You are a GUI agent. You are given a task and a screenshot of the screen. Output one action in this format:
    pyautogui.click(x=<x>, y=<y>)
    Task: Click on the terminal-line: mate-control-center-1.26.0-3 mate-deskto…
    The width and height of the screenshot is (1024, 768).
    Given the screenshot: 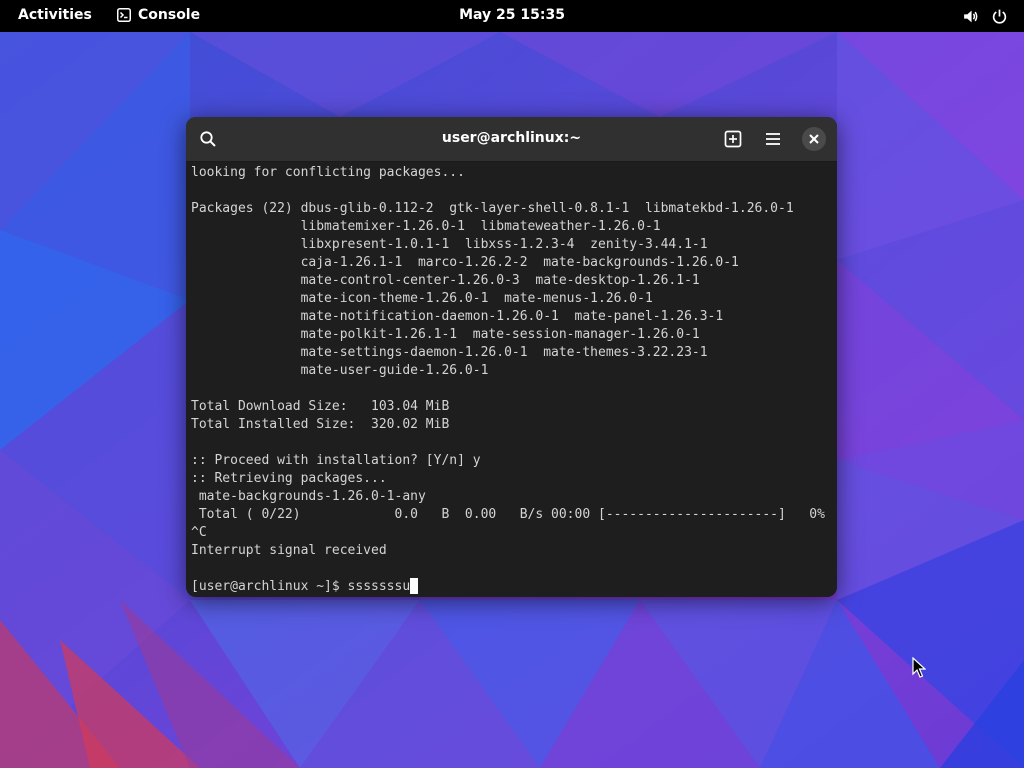 What is the action you would take?
    pyautogui.click(x=445, y=280)
    